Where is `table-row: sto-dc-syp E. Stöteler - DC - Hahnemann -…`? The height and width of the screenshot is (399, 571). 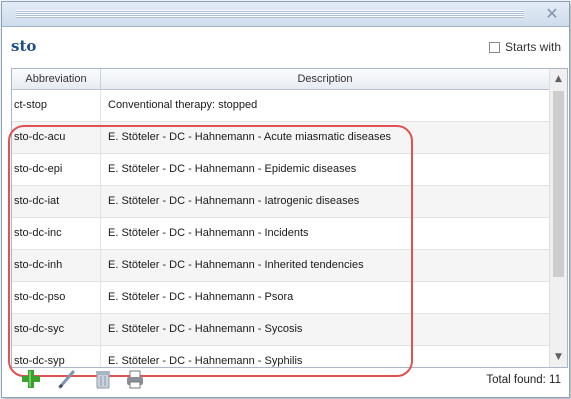
table-row: sto-dc-syp E. Stöteler - DC - Hahnemann -… is located at coordinates (280, 356).